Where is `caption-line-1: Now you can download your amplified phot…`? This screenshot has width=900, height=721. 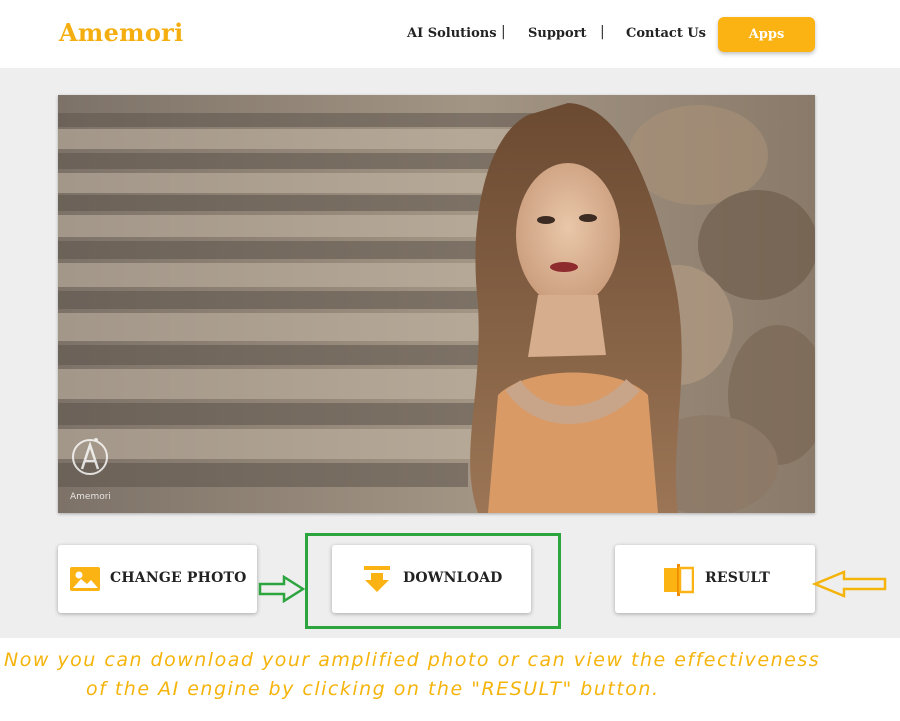 caption-line-1: Now you can download your amplified phot… is located at coordinates (412, 660).